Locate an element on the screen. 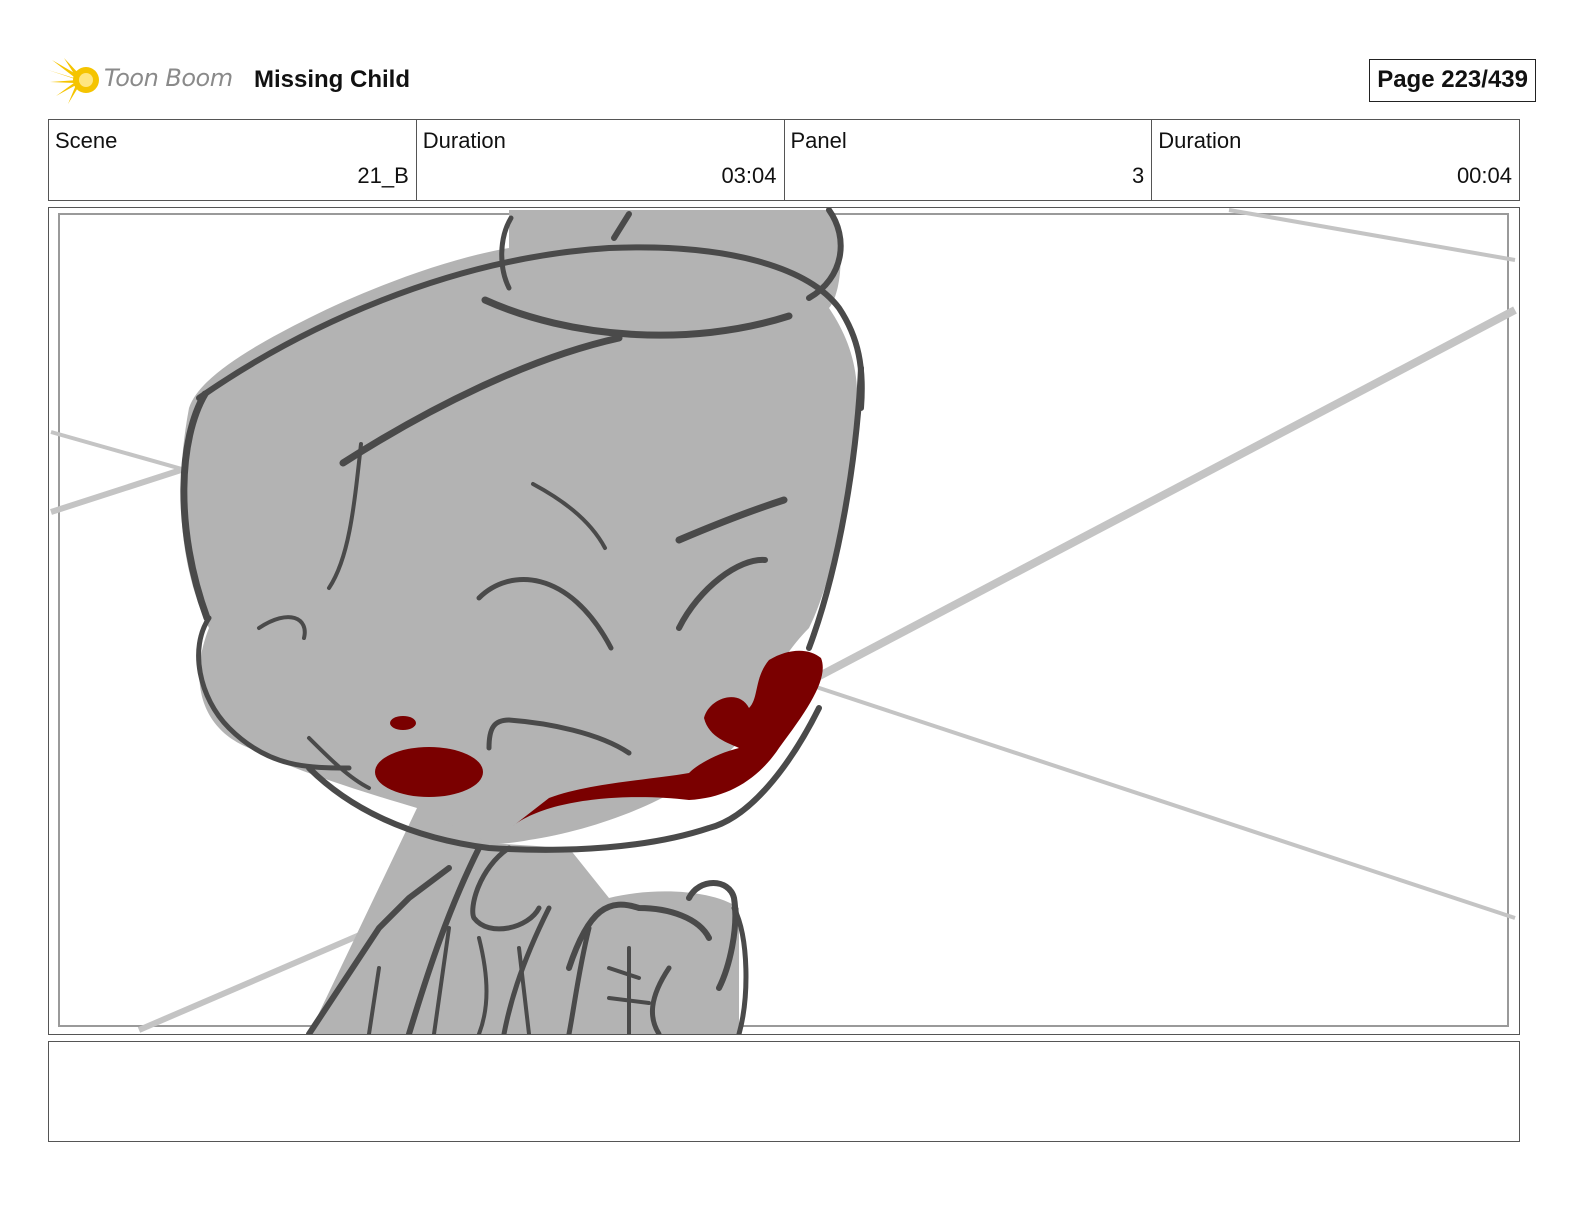 The height and width of the screenshot is (1224, 1584). scene-duration-value: 03:04 is located at coordinates (749, 175).